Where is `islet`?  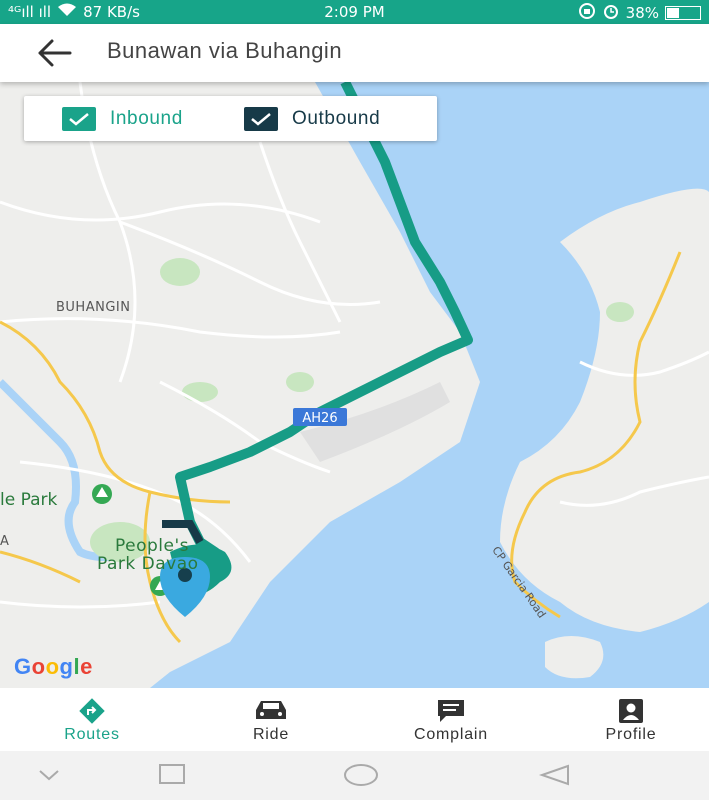
islet is located at coordinates (574, 657).